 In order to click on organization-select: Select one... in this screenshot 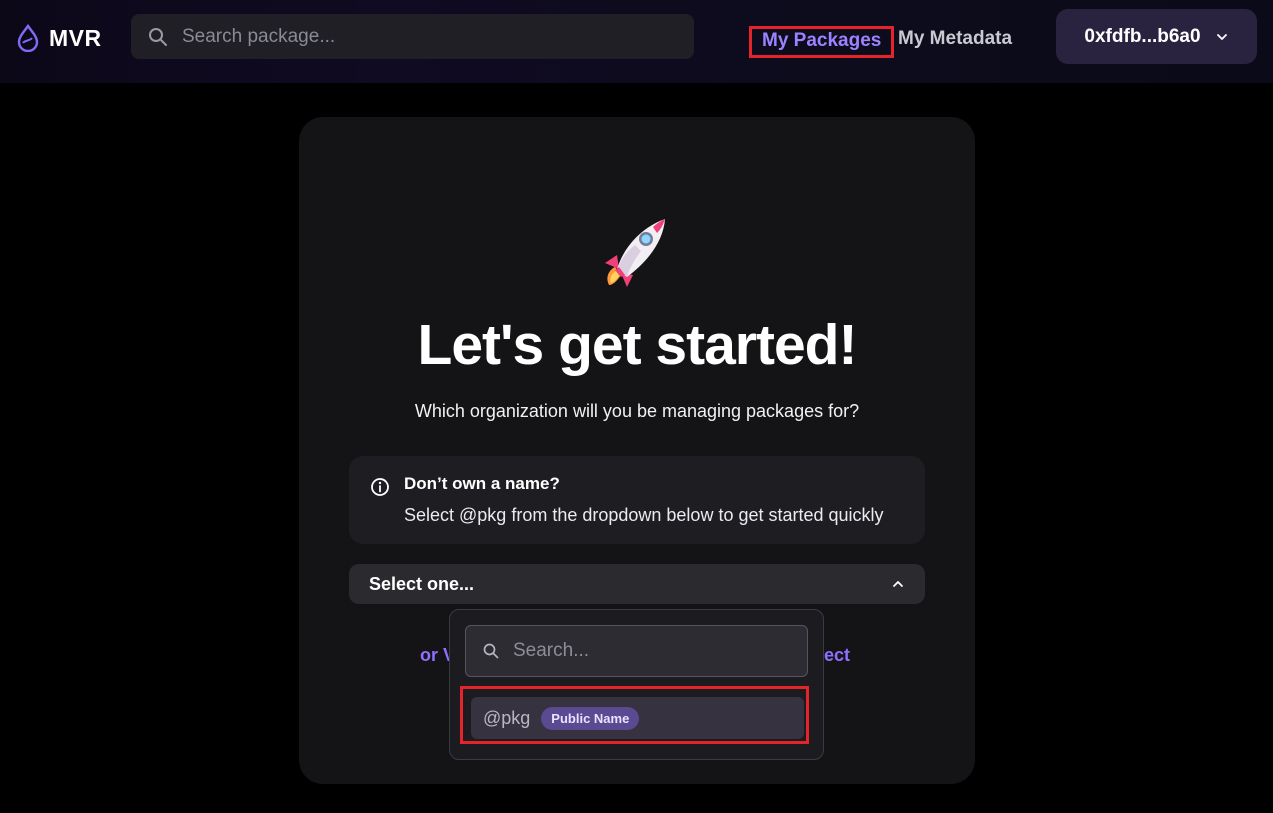, I will do `click(637, 584)`.